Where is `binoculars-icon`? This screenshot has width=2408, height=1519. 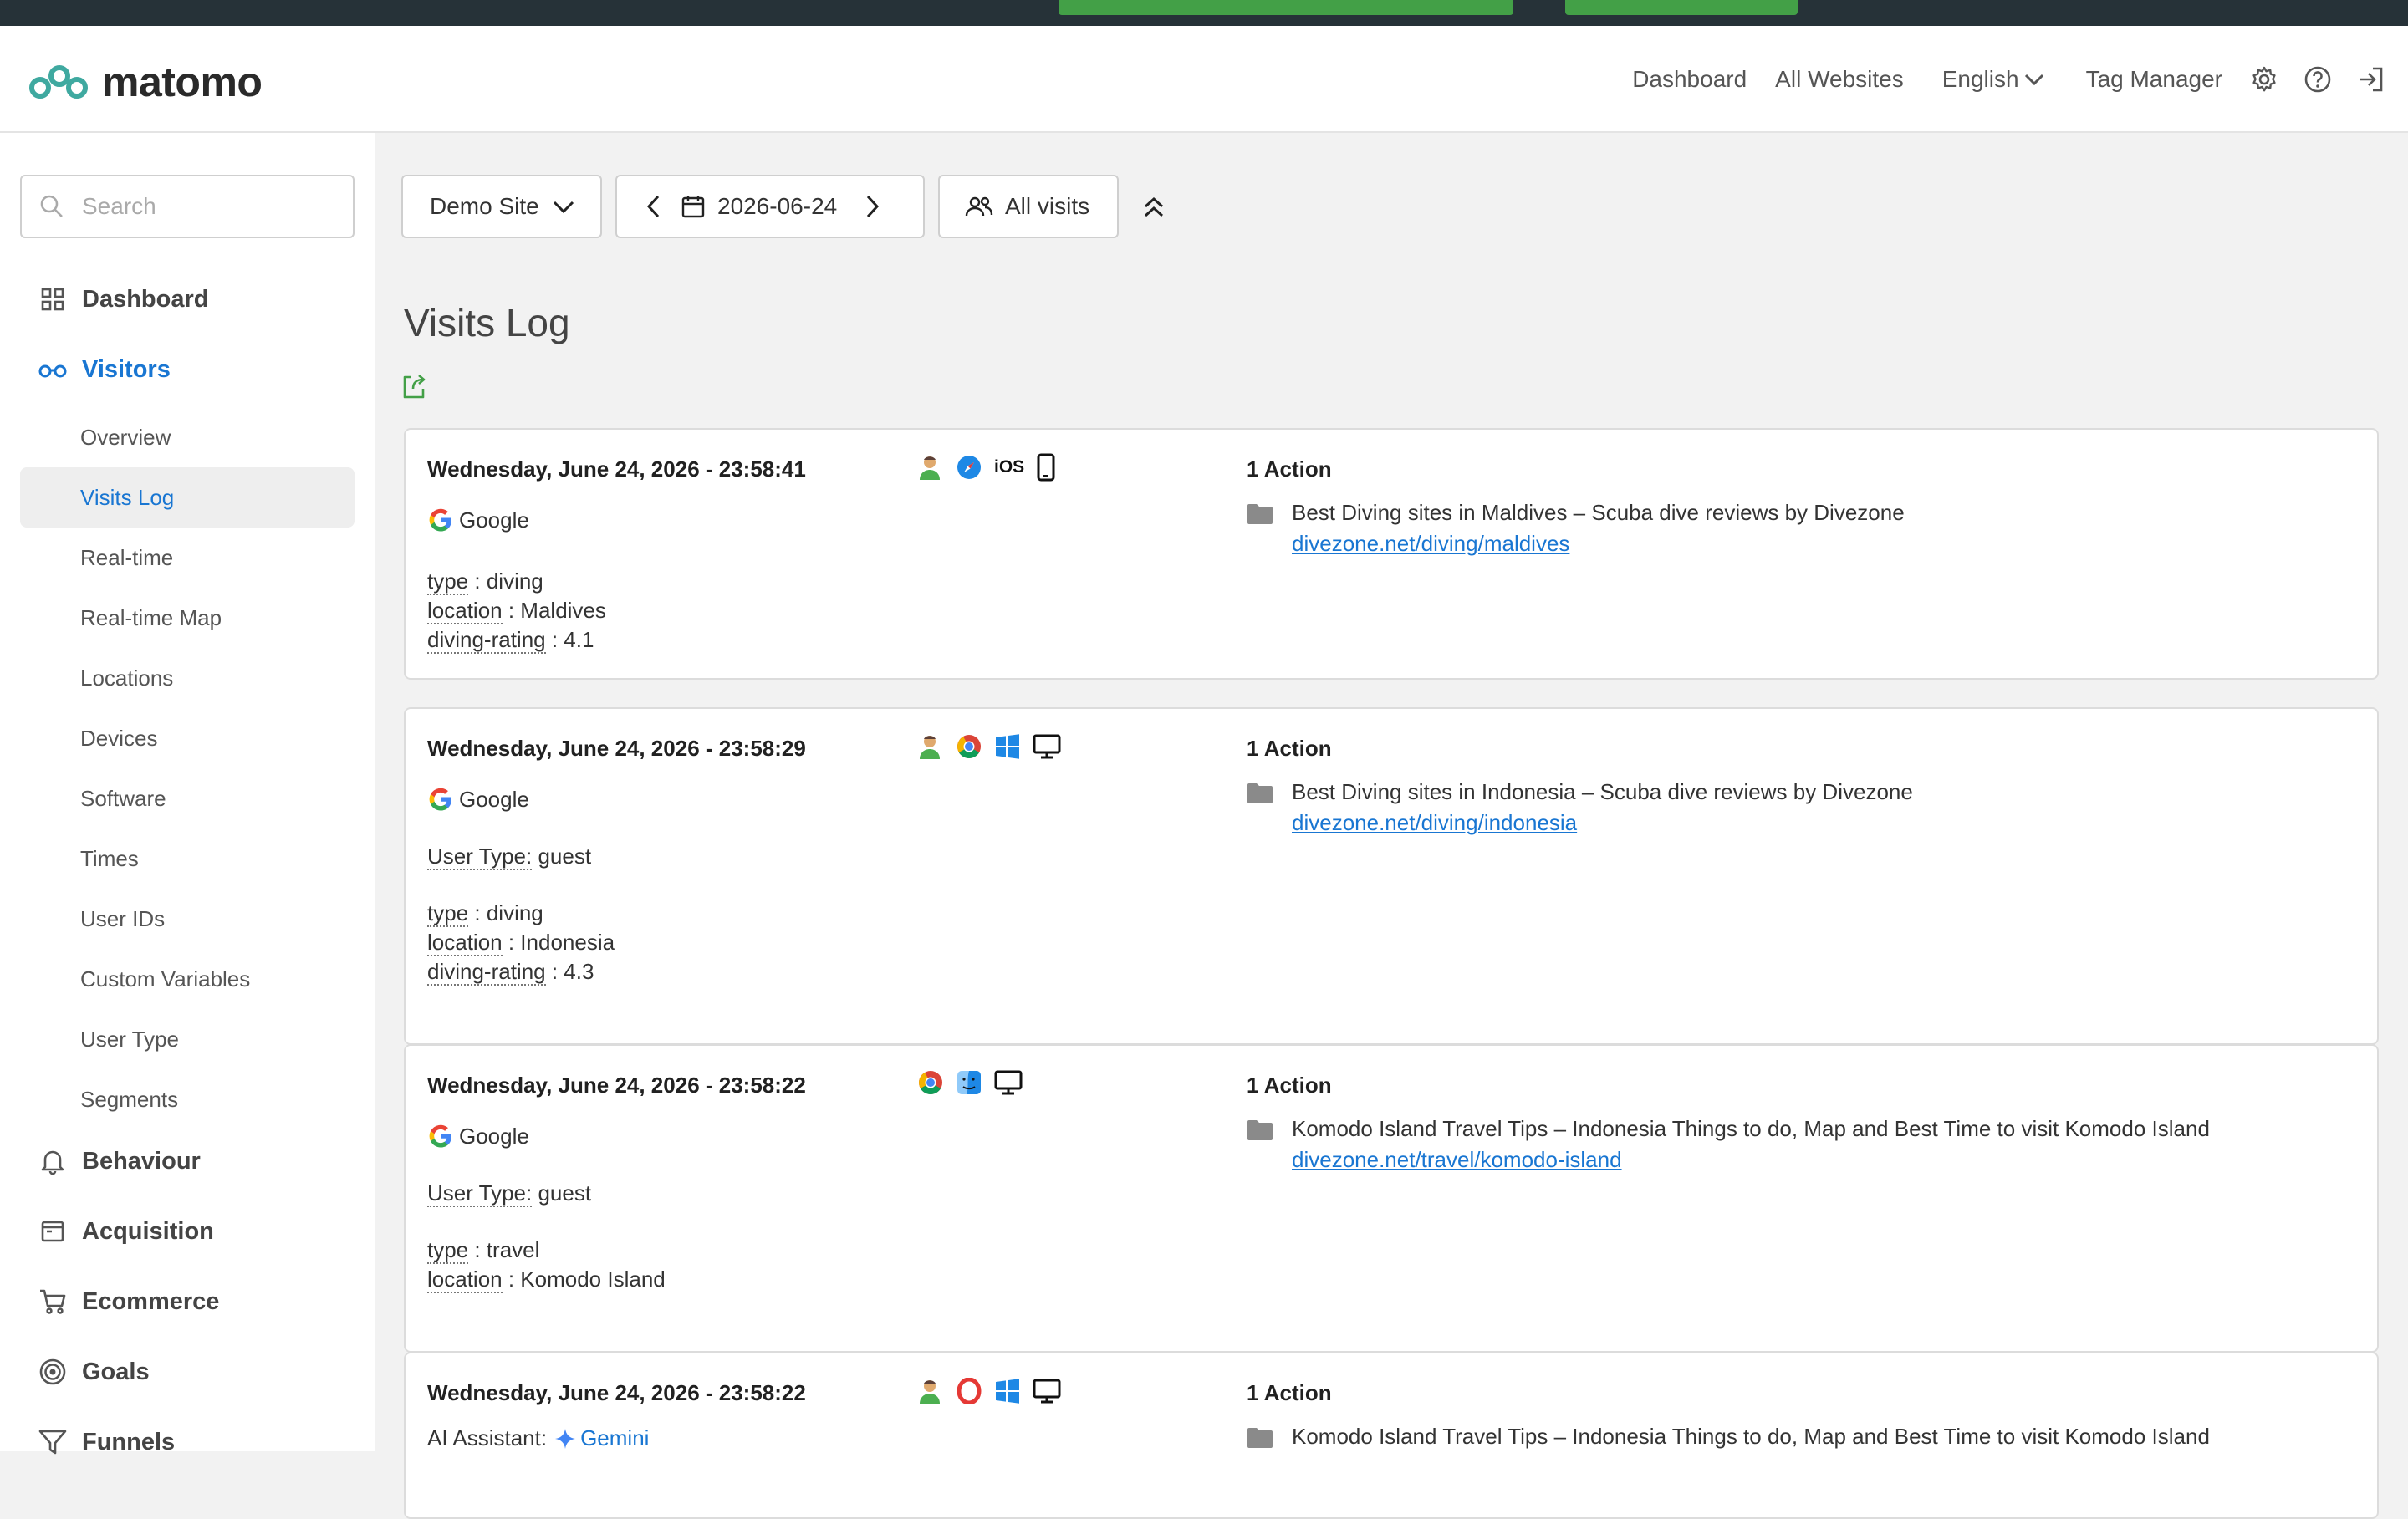 binoculars-icon is located at coordinates (53, 369).